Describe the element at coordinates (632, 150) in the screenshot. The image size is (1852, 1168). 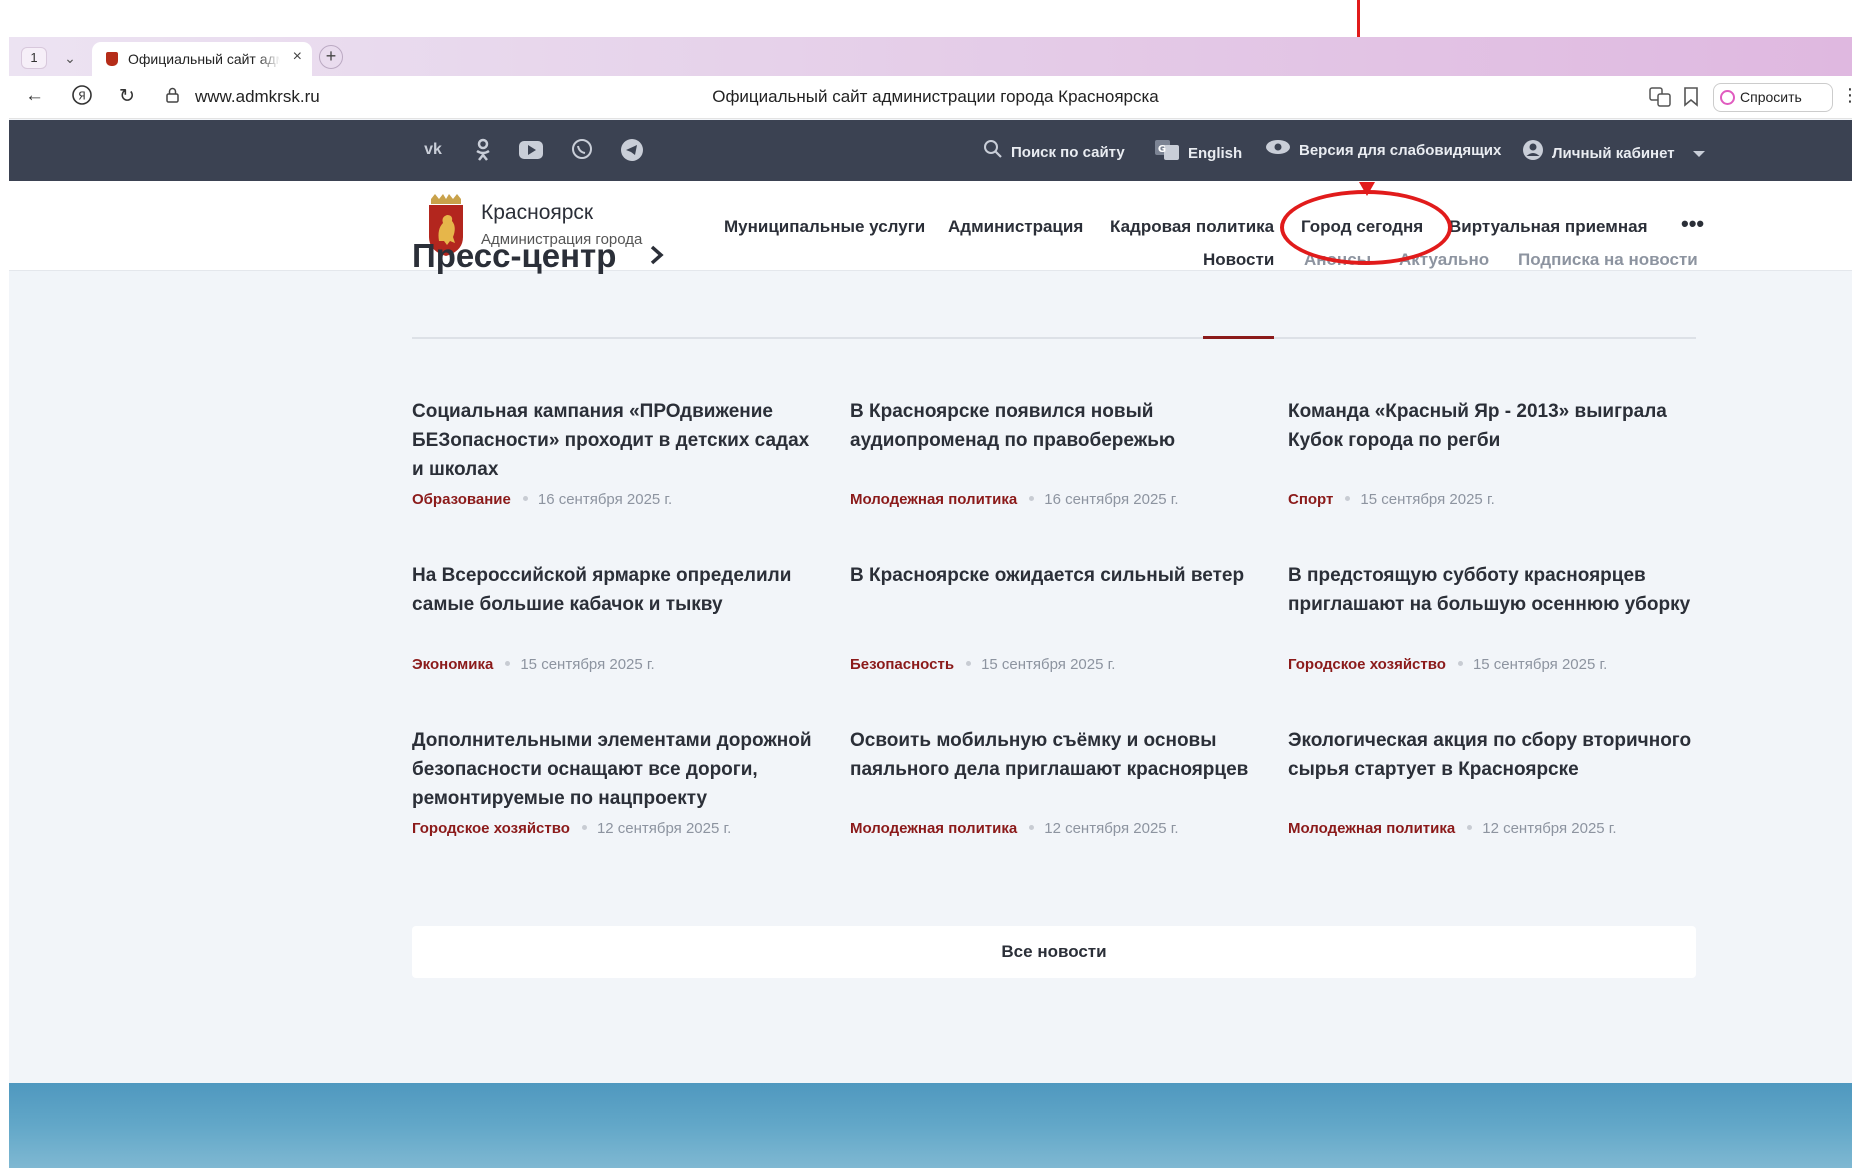
I see `telegram-icon` at that location.